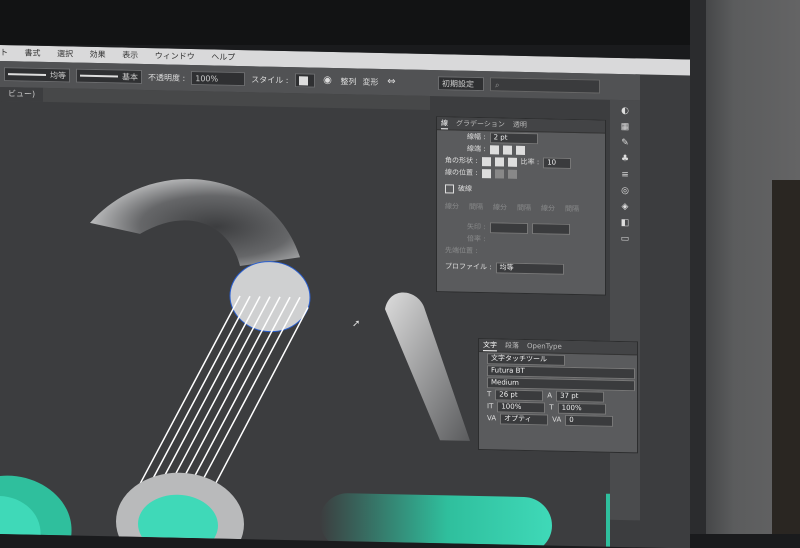 This screenshot has height=548, width=800. What do you see at coordinates (521, 174) in the screenshot?
I see `align-row: 線の位置 :` at bounding box center [521, 174].